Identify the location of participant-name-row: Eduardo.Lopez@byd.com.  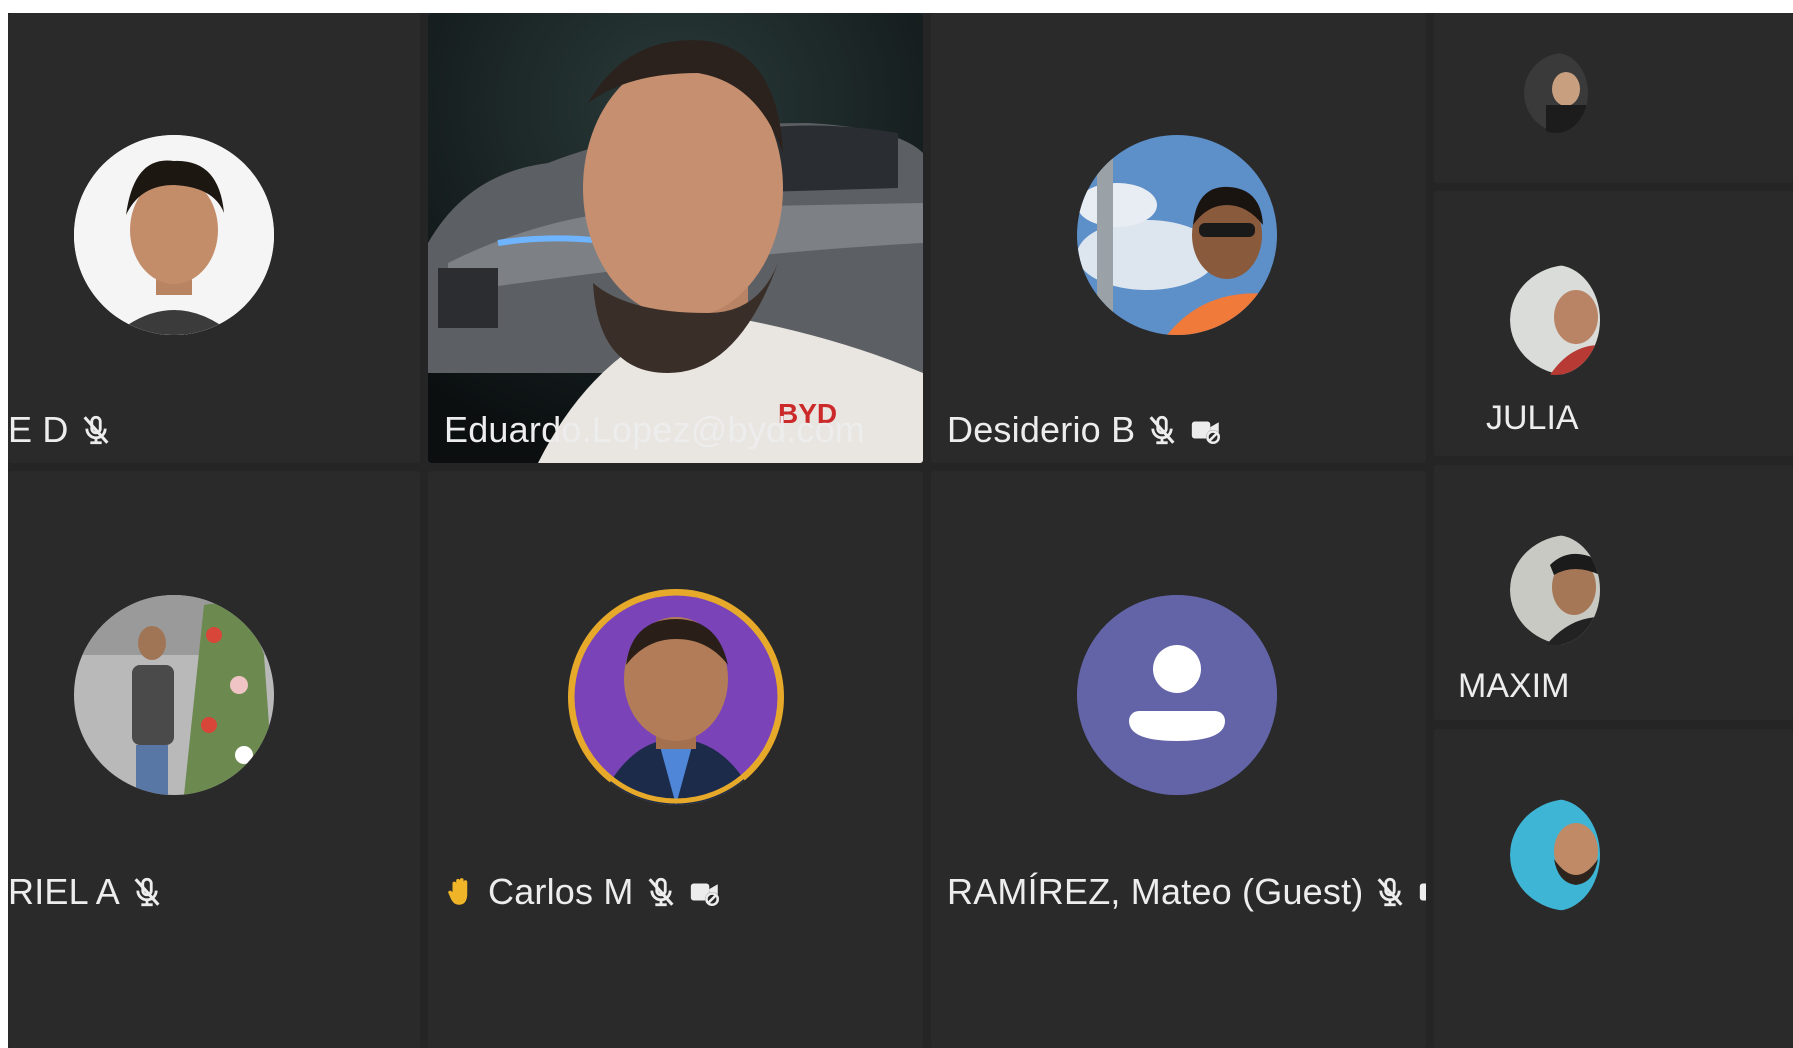
(654, 430).